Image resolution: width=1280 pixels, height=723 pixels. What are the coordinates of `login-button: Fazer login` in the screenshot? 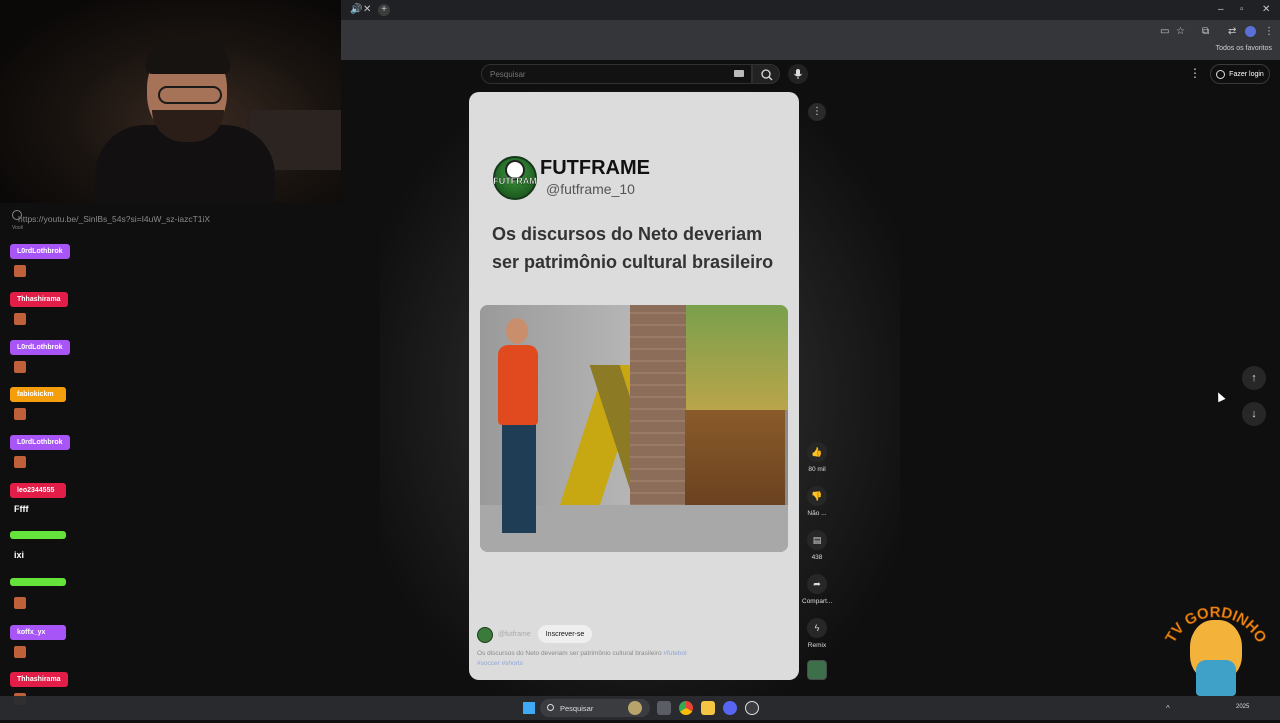 It's located at (1240, 74).